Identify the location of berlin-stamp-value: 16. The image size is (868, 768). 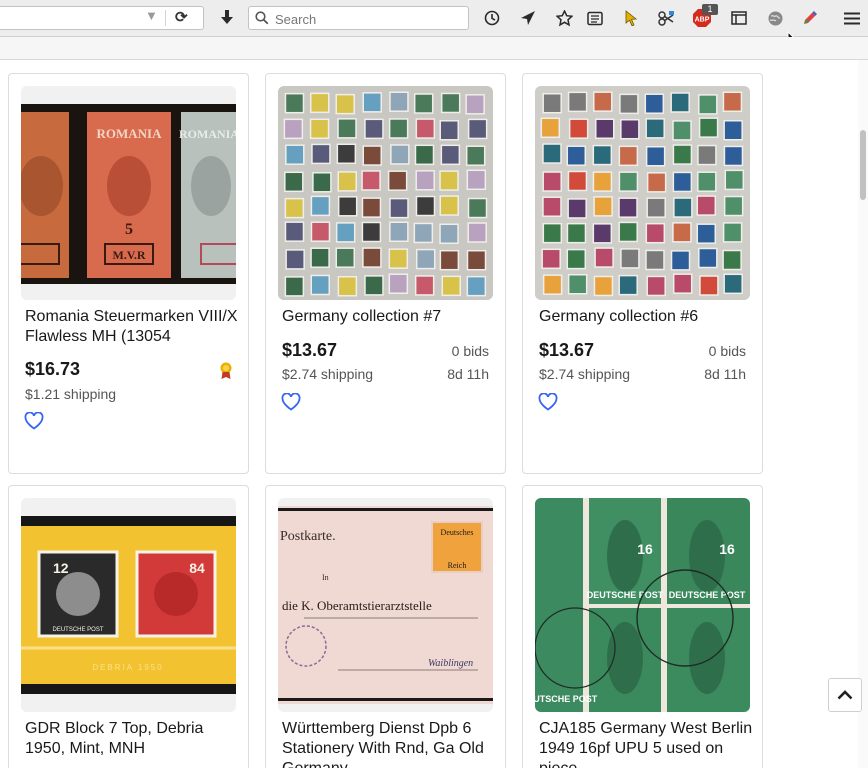
(645, 549).